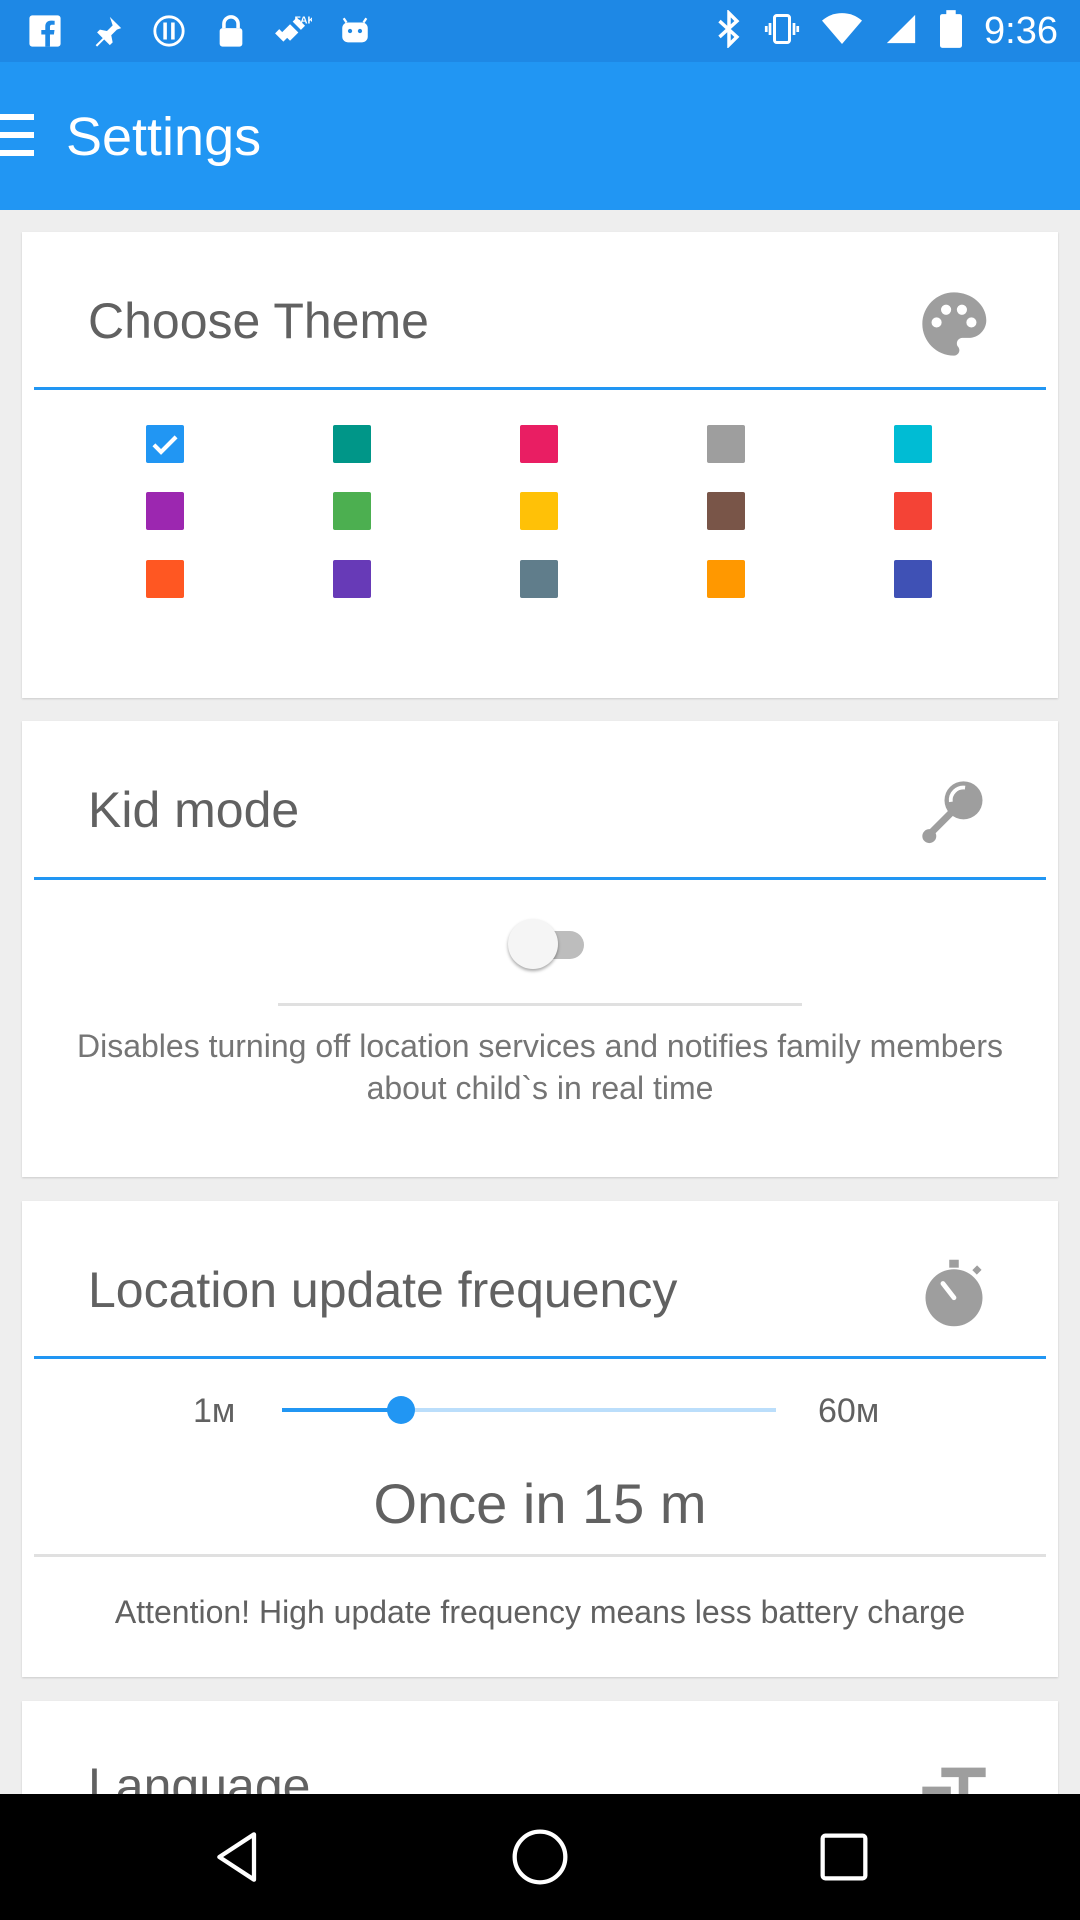 This screenshot has height=1920, width=1080. What do you see at coordinates (954, 813) in the screenshot?
I see `rattle-icon` at bounding box center [954, 813].